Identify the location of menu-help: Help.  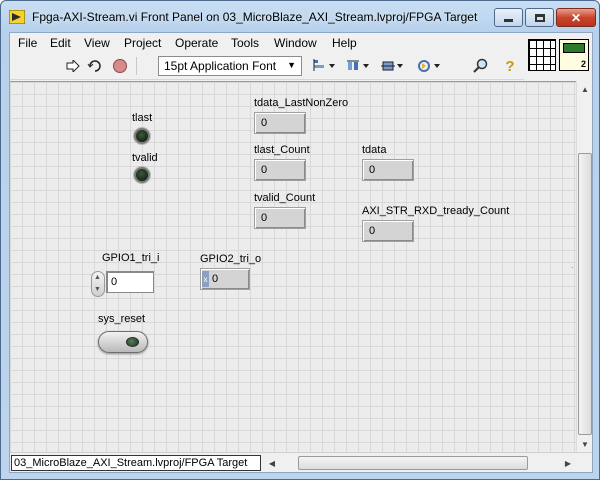
(344, 43).